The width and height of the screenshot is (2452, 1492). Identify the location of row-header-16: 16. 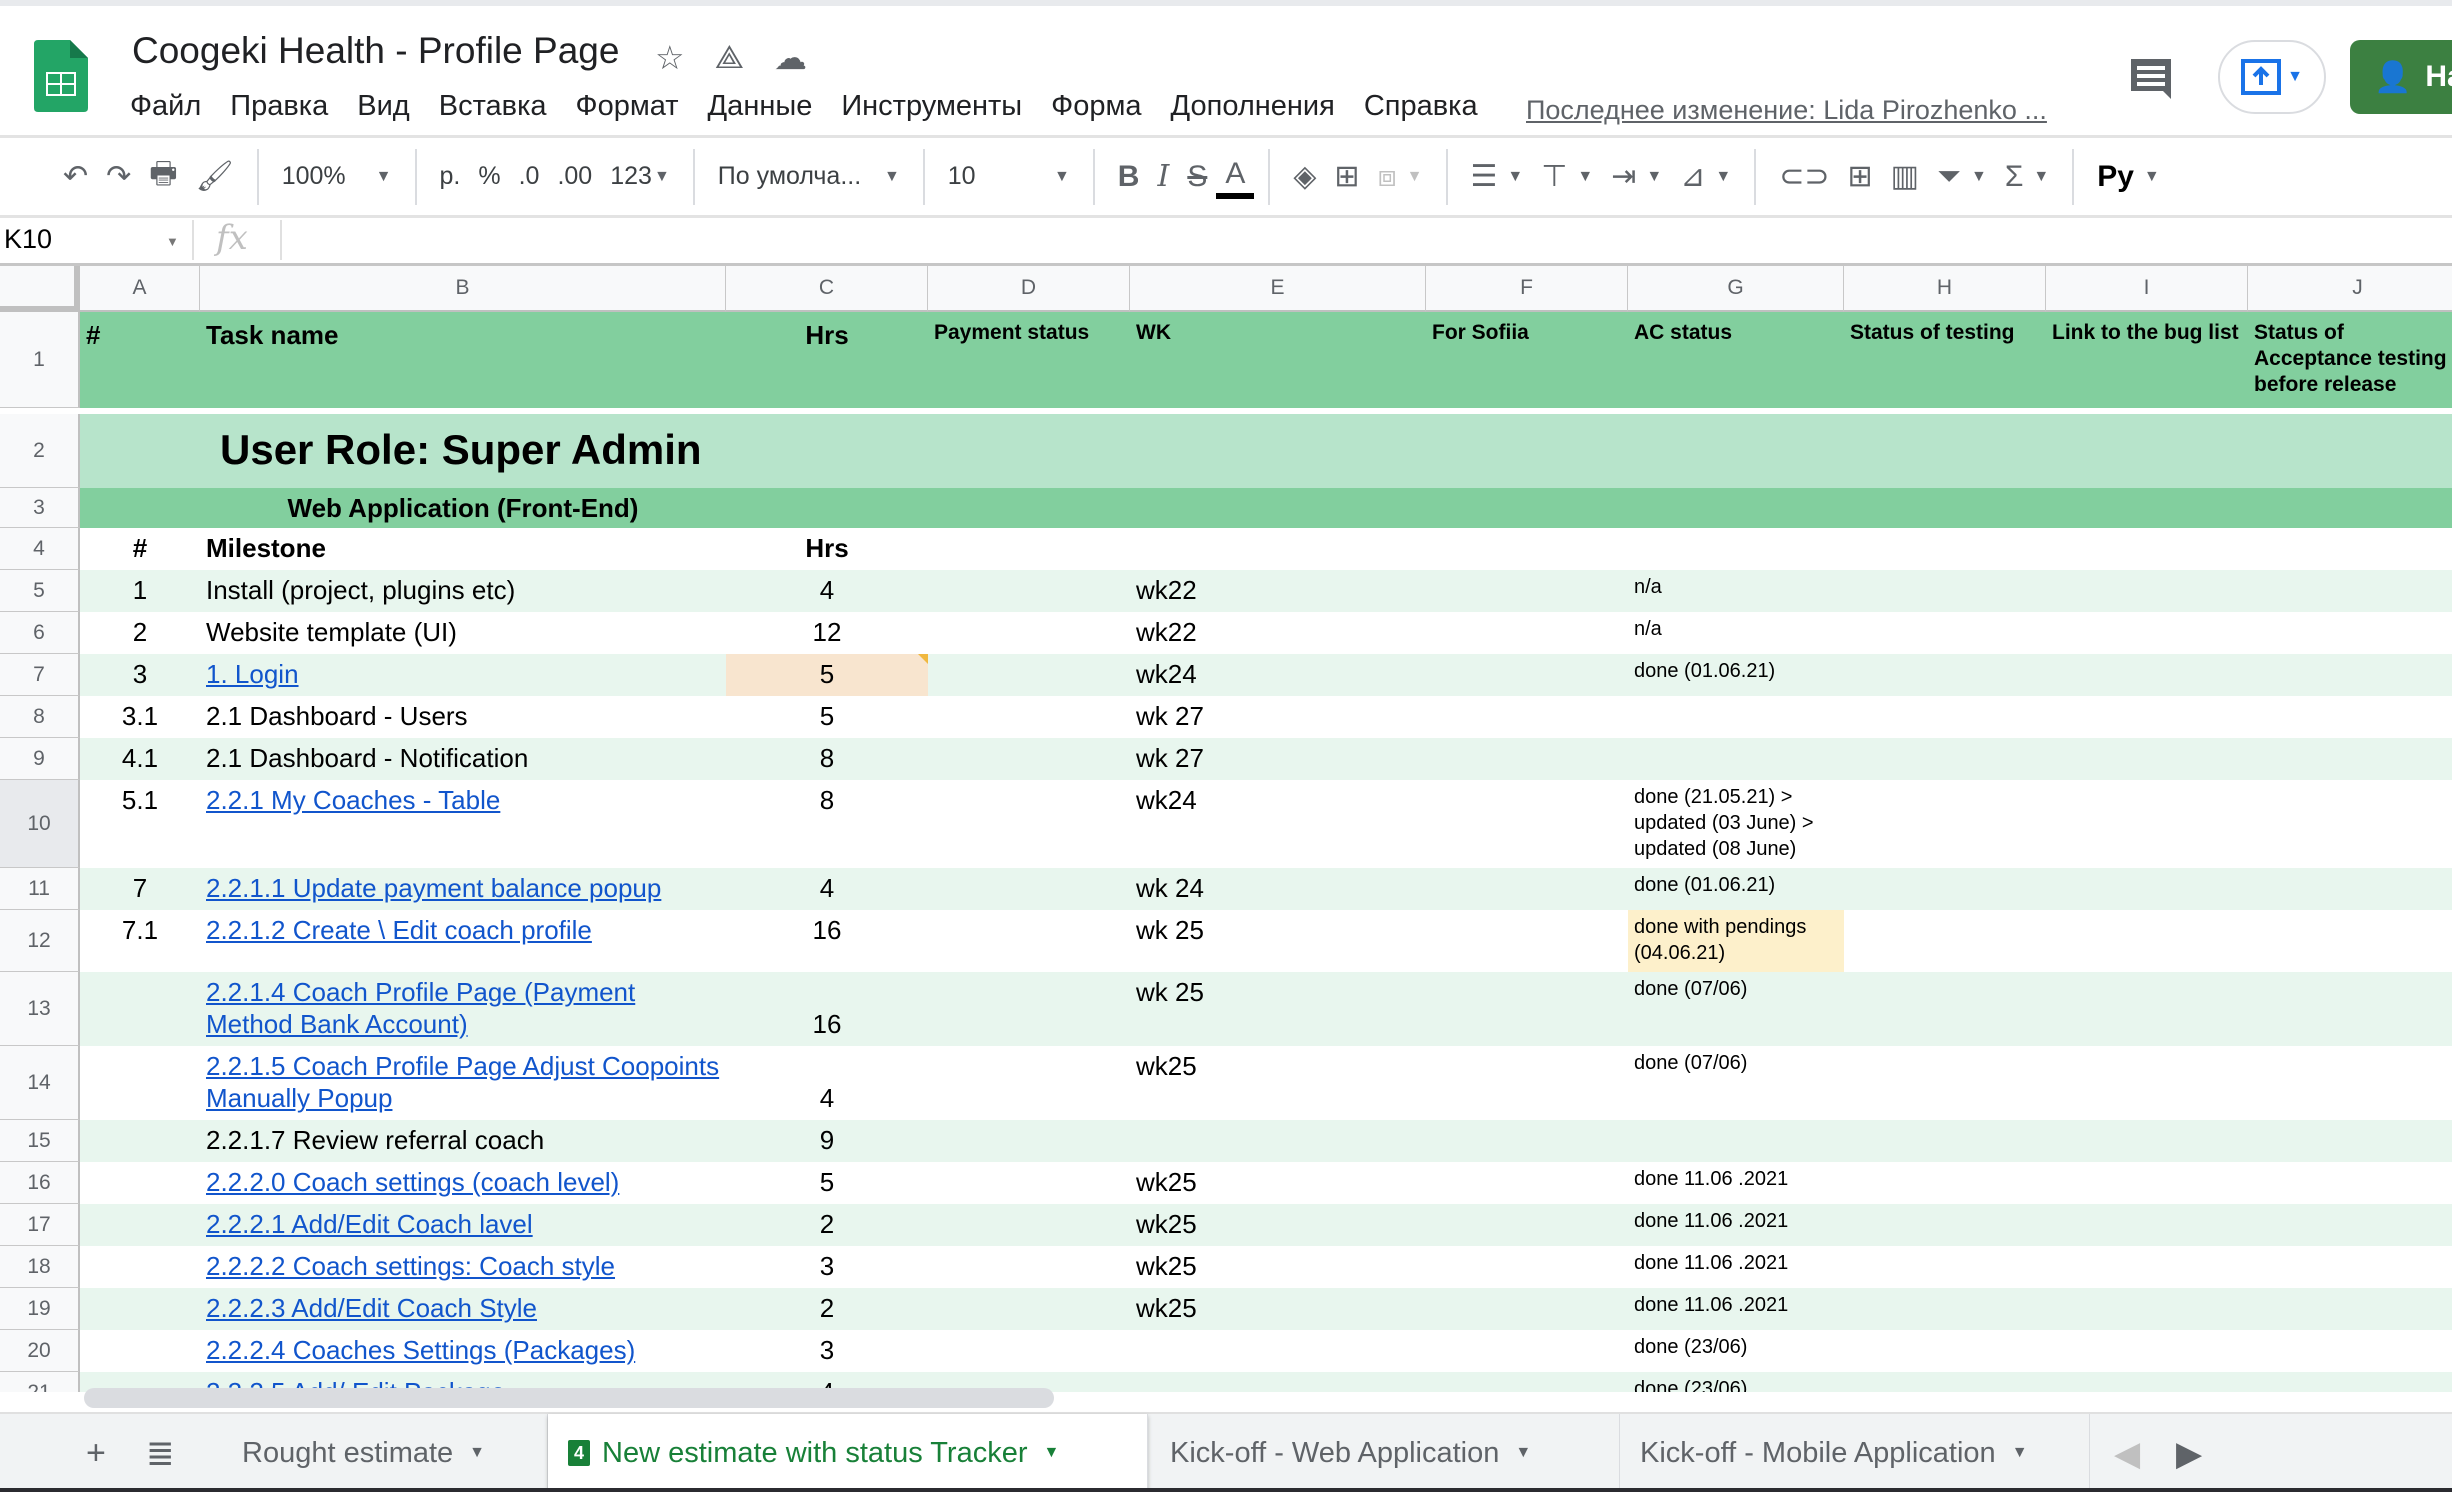
(40, 1183).